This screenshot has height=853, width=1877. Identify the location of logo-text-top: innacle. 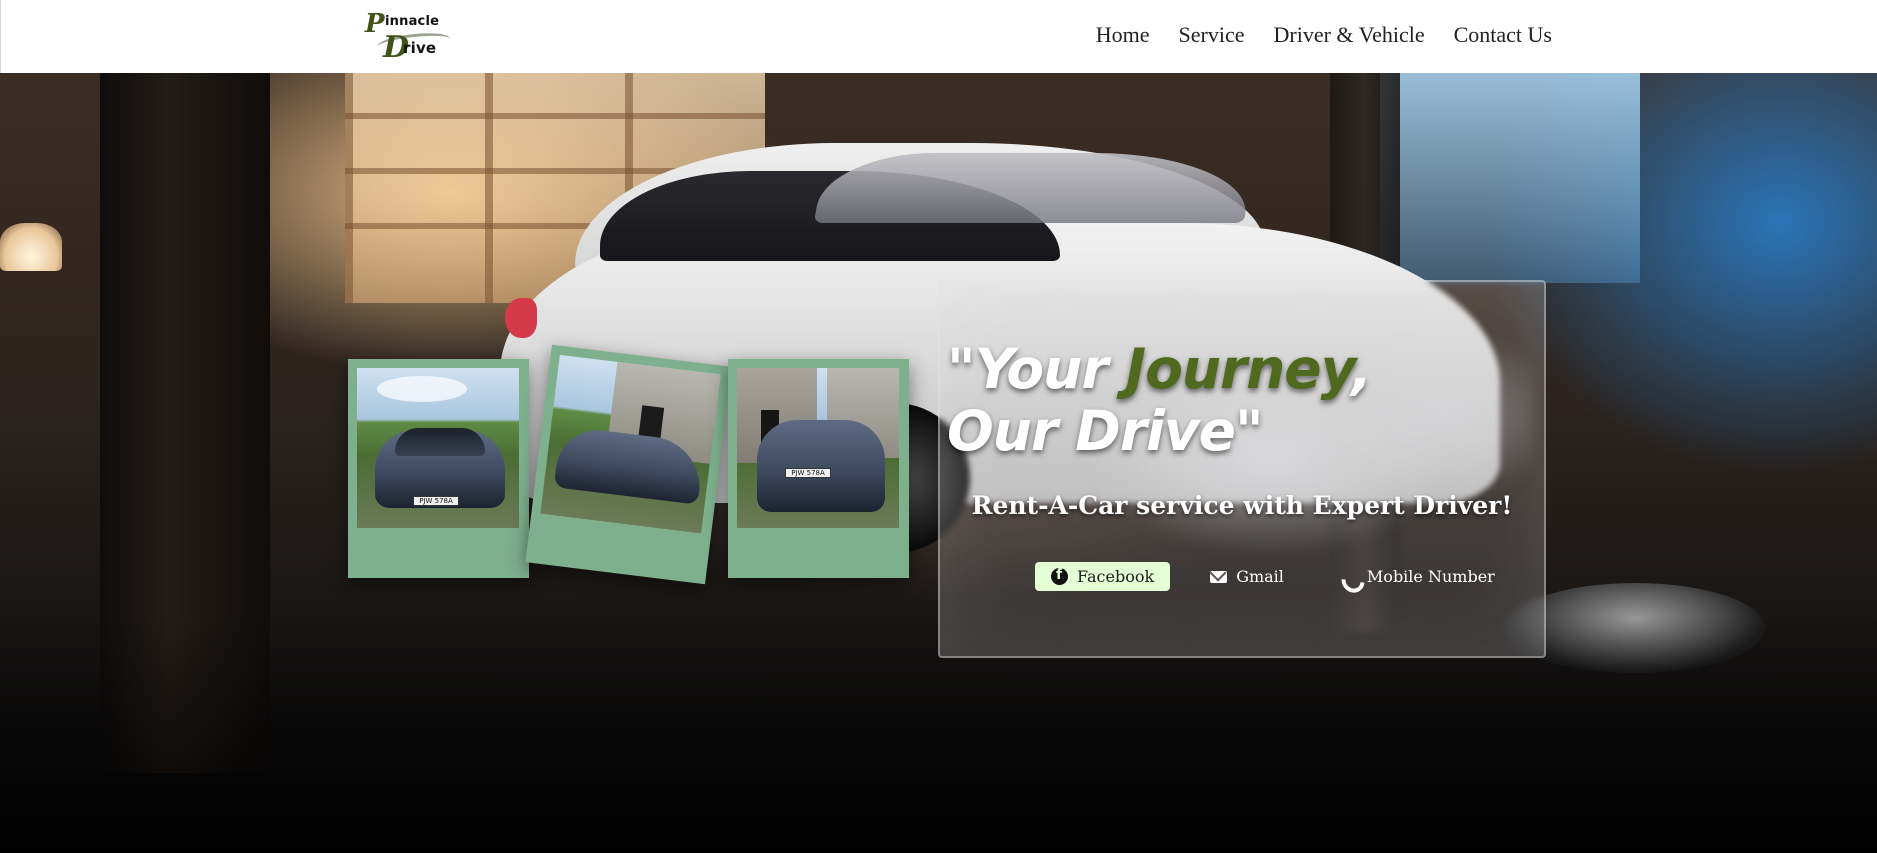
(412, 21).